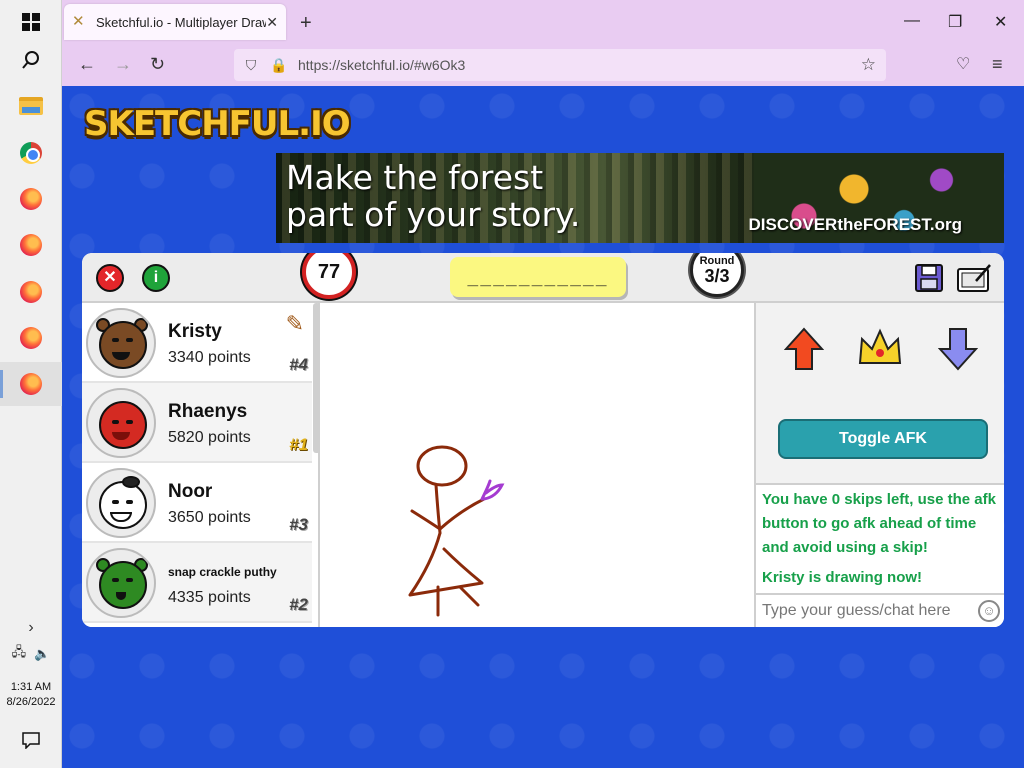  I want to click on browser-tab: ✕ Sketchful.io - Multiplayer Drawi ✕, so click(175, 22).